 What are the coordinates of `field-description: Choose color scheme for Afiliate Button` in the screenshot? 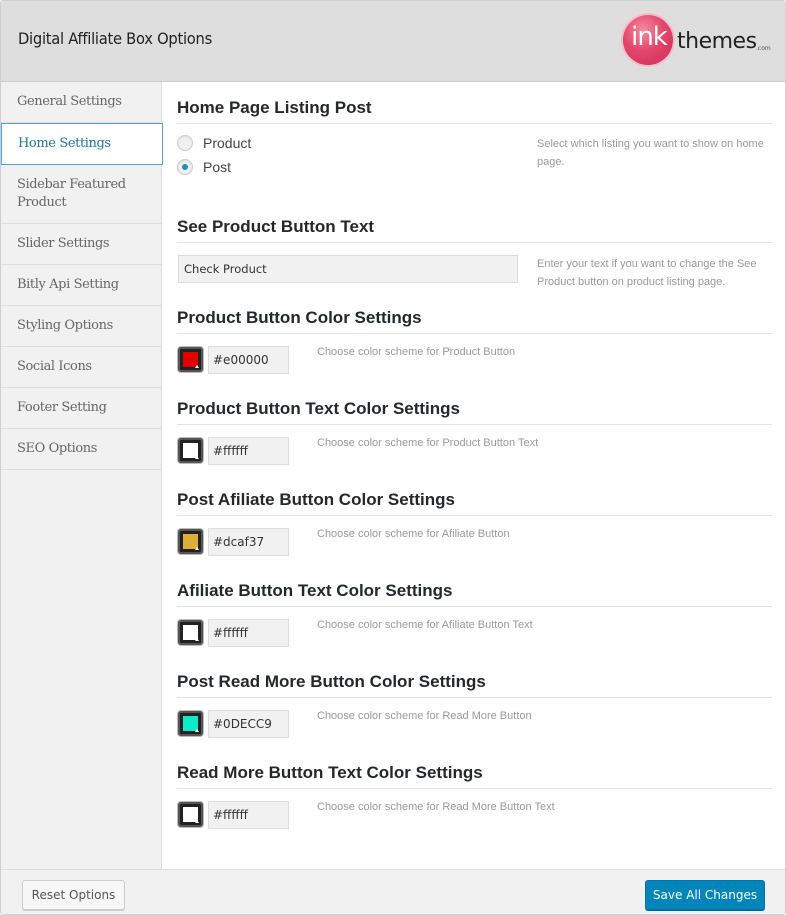 It's located at (413, 534).